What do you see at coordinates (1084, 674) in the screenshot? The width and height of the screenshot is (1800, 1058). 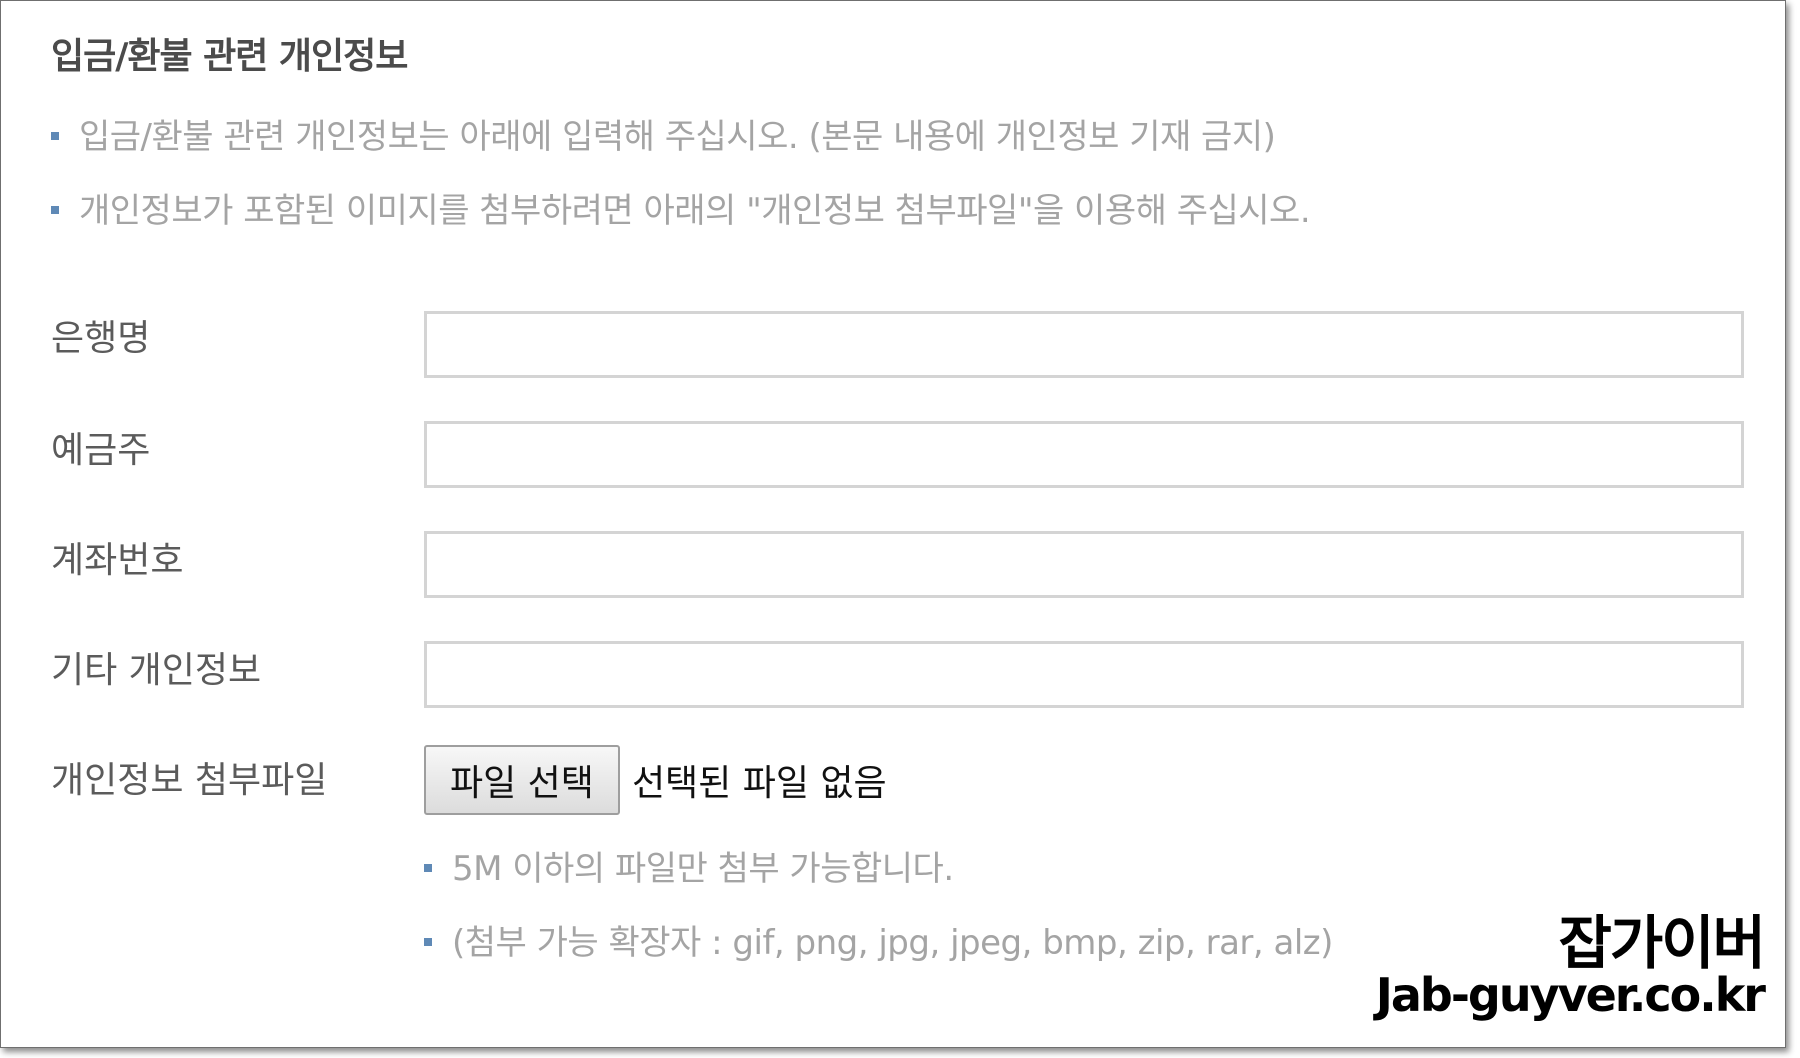 I see `other-info-input` at bounding box center [1084, 674].